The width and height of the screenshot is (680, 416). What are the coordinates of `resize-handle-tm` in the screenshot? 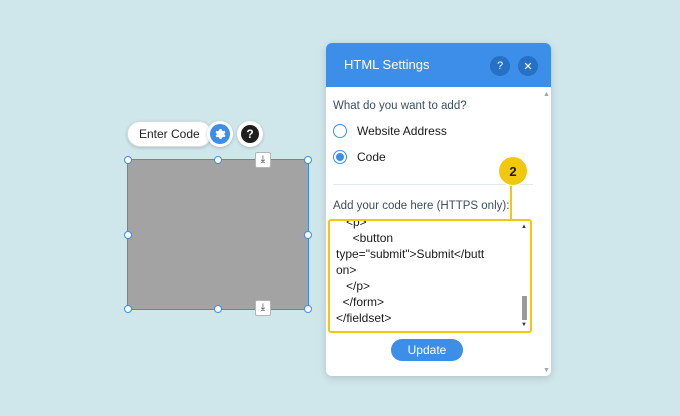 It's located at (218, 160).